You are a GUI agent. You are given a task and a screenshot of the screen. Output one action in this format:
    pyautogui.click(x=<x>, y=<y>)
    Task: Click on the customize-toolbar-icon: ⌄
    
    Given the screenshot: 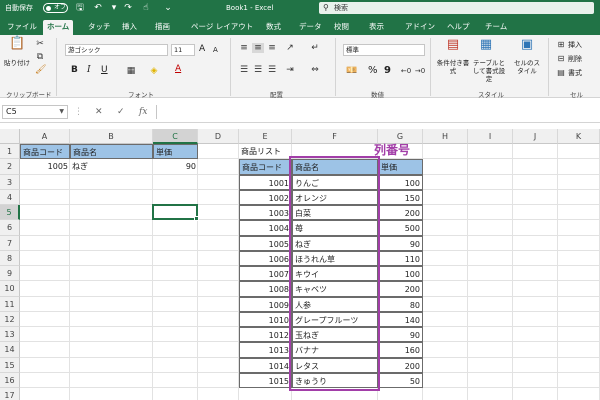 What is the action you would take?
    pyautogui.click(x=168, y=8)
    